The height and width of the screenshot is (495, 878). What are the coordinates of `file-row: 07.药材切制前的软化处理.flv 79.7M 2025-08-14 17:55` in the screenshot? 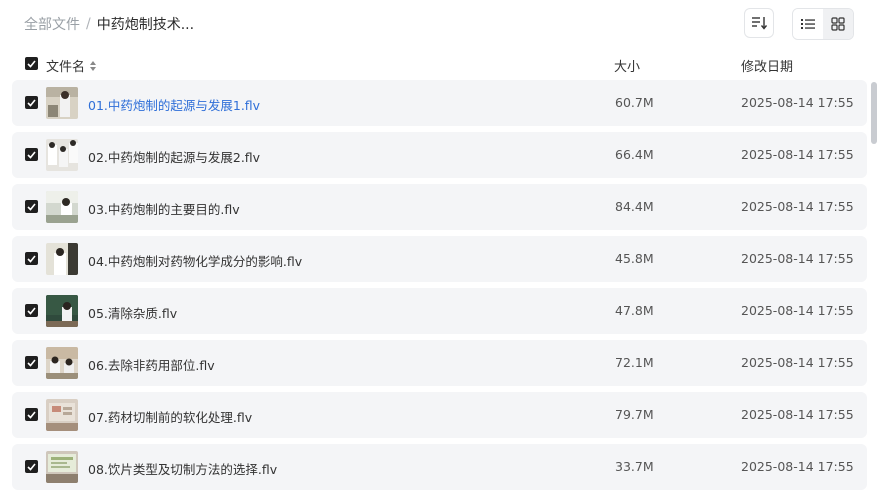 It's located at (439, 415).